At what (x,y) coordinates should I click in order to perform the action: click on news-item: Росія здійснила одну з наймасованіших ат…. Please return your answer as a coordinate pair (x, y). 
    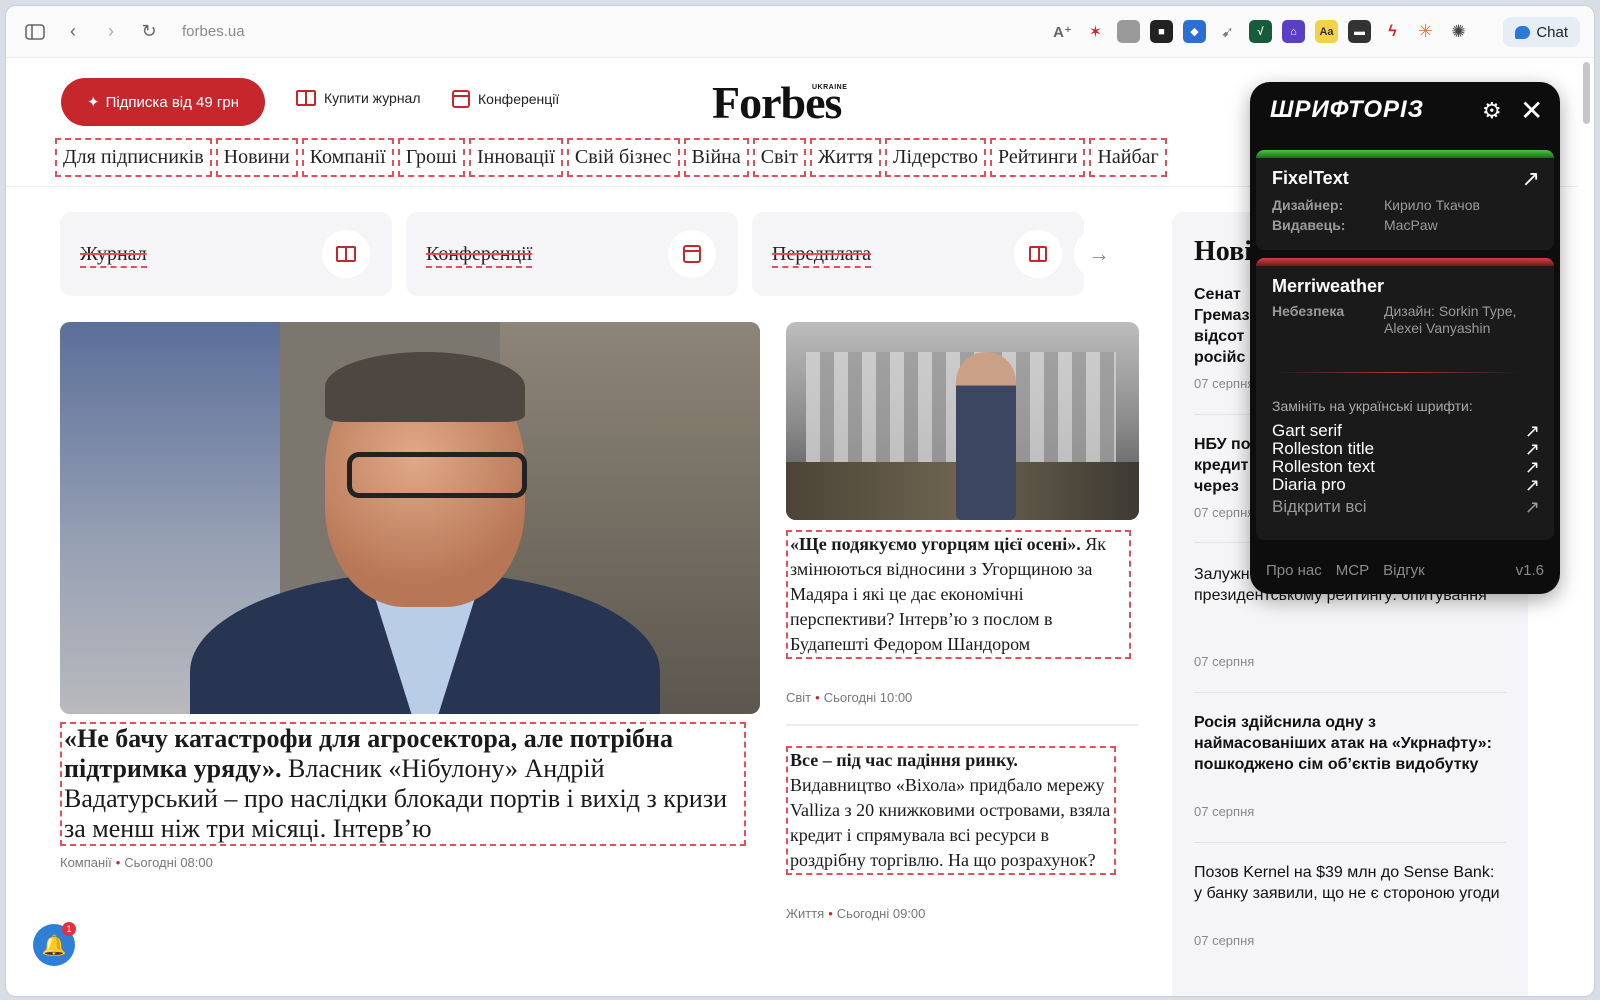
    Looking at the image, I should click on (1350, 743).